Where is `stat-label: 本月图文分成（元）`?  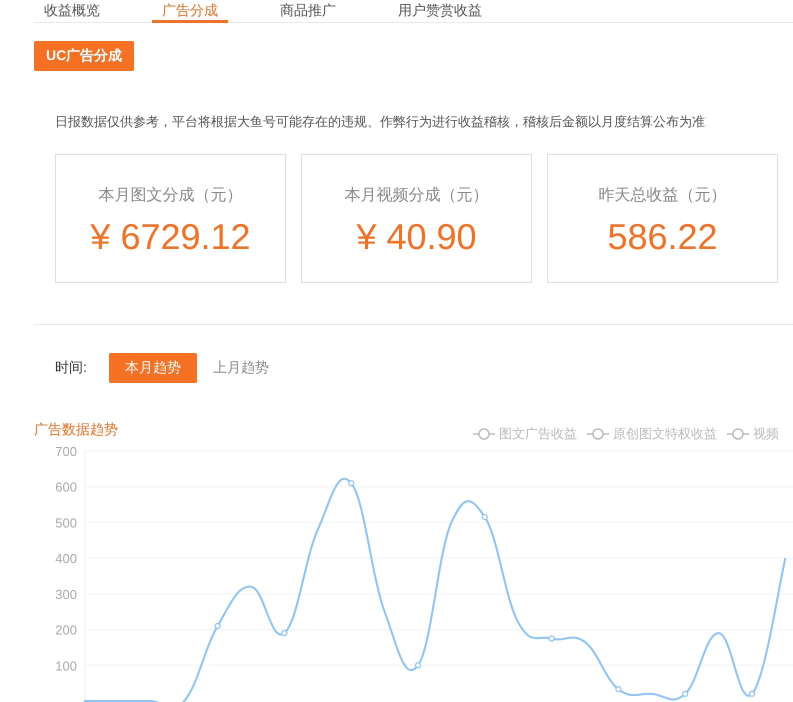 stat-label: 本月图文分成（元） is located at coordinates (170, 196).